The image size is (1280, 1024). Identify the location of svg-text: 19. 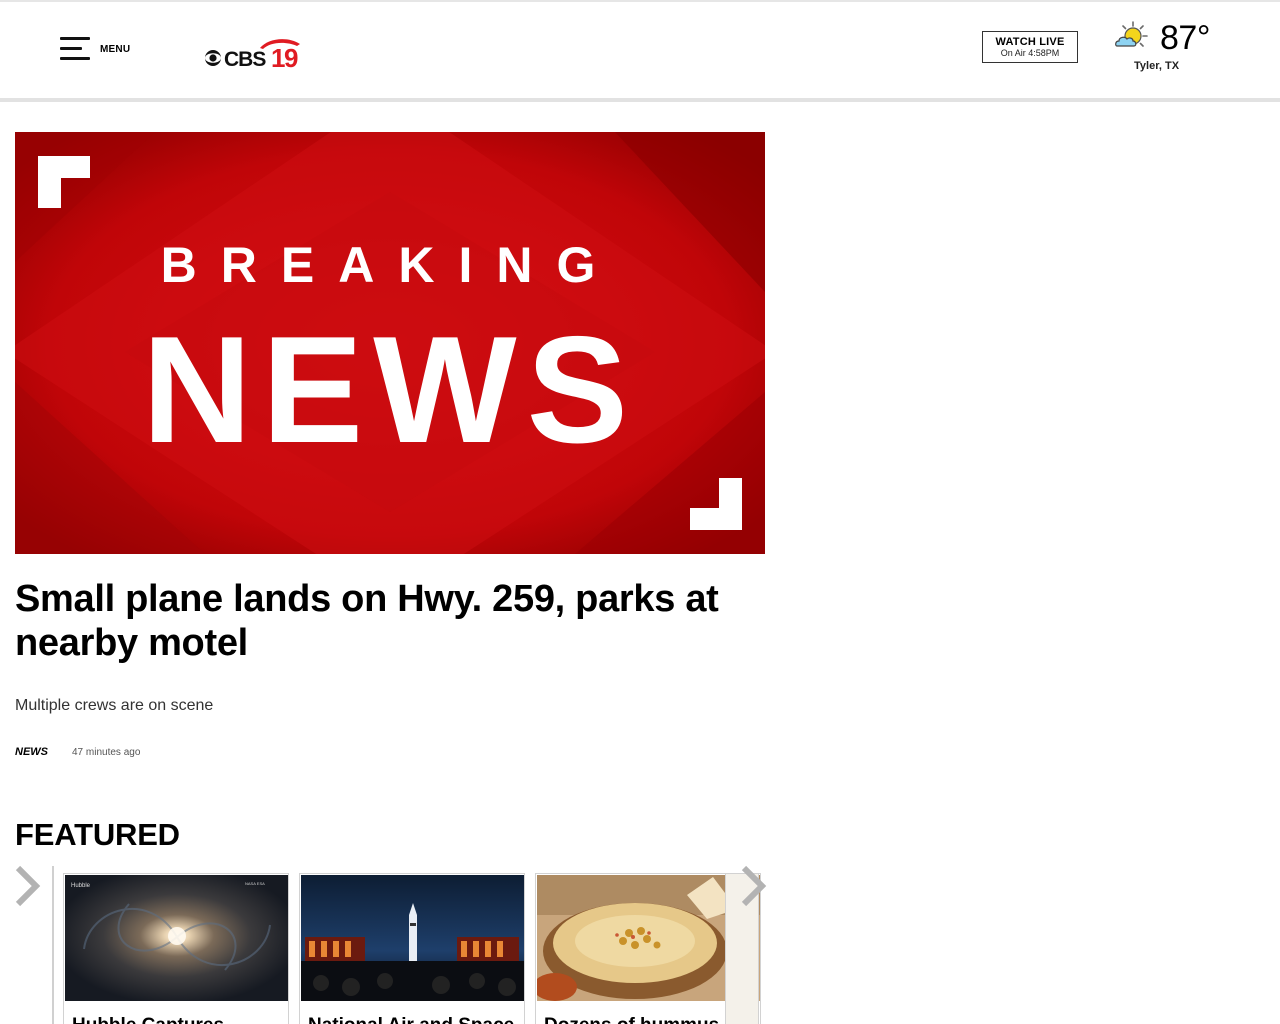
(284, 57).